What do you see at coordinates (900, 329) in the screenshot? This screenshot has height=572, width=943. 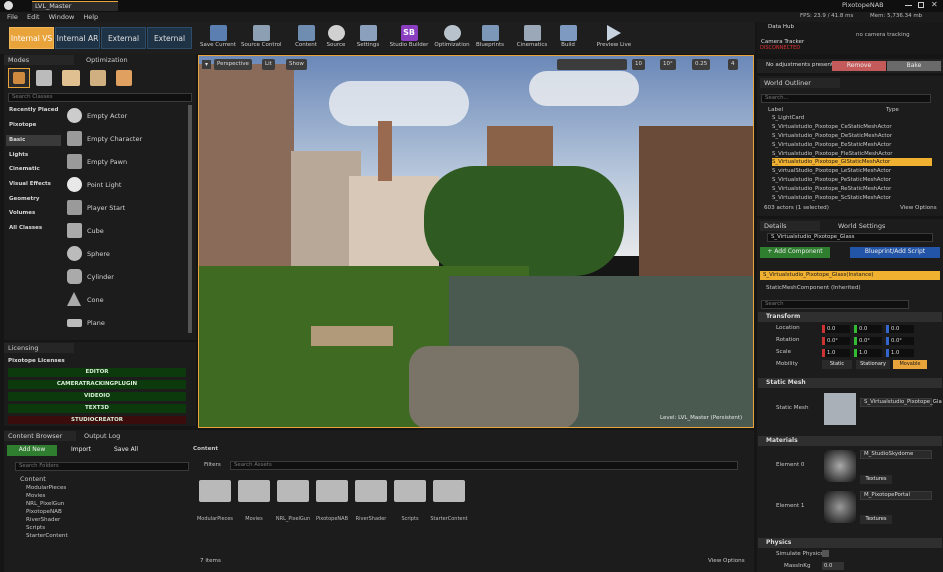 I see `location-z-field: 0.0` at bounding box center [900, 329].